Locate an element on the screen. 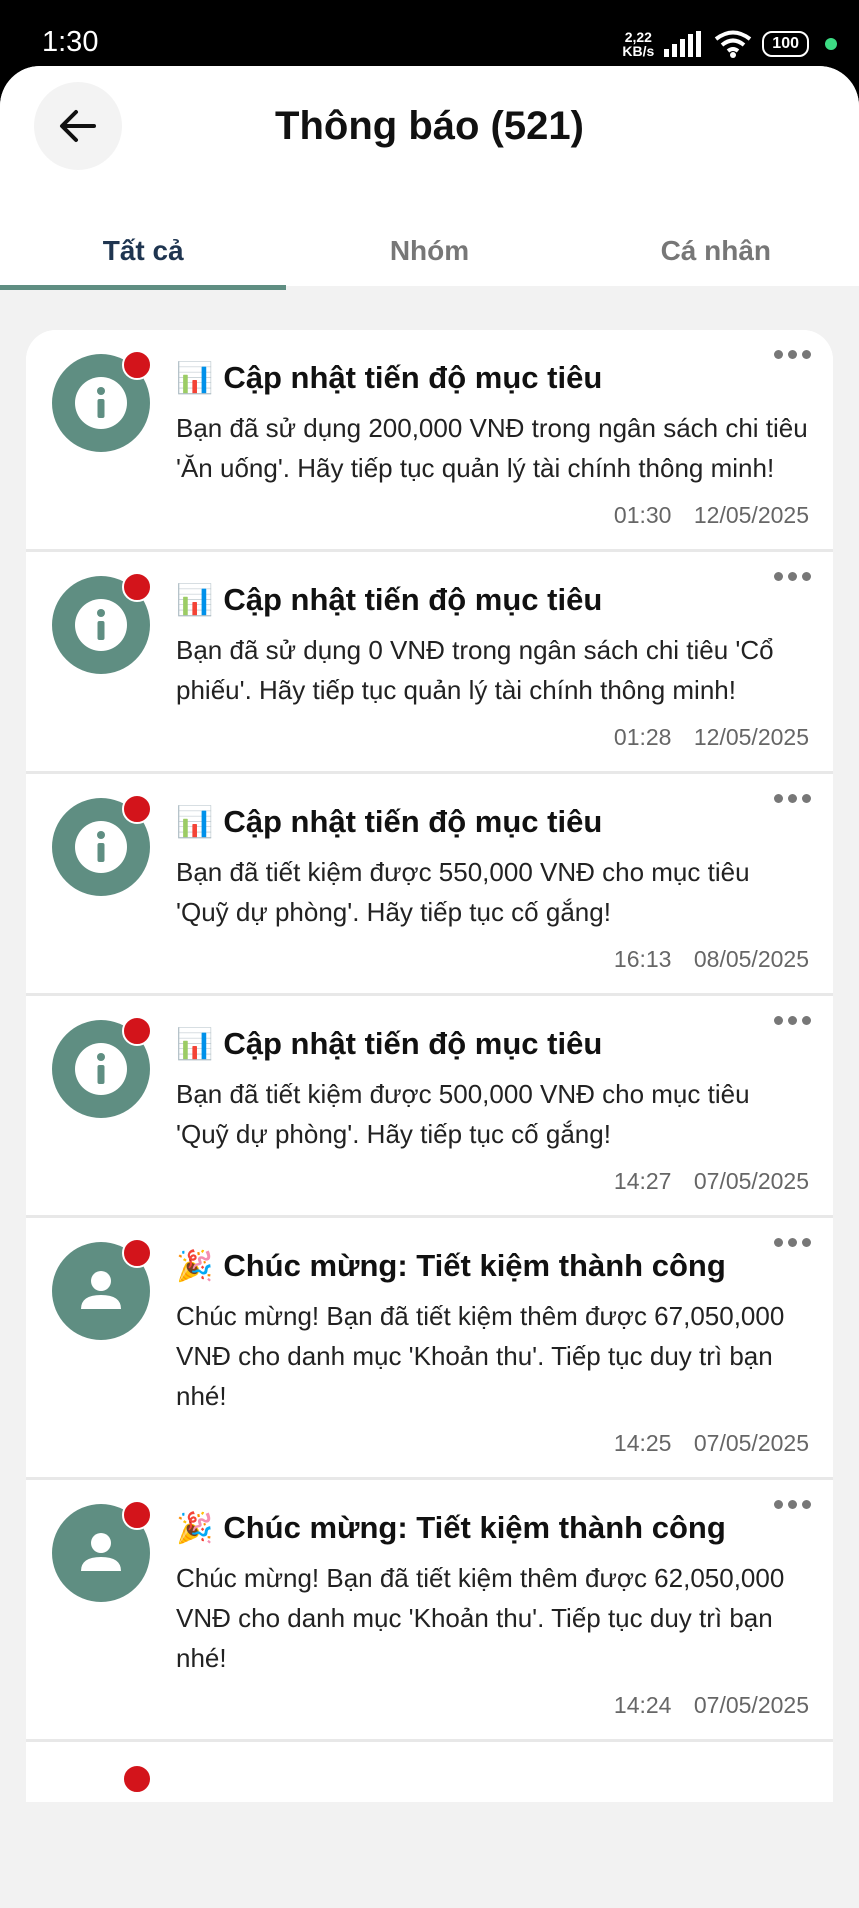  tab-bar: Tất cả Nhóm Cá nhân is located at coordinates (429, 253).